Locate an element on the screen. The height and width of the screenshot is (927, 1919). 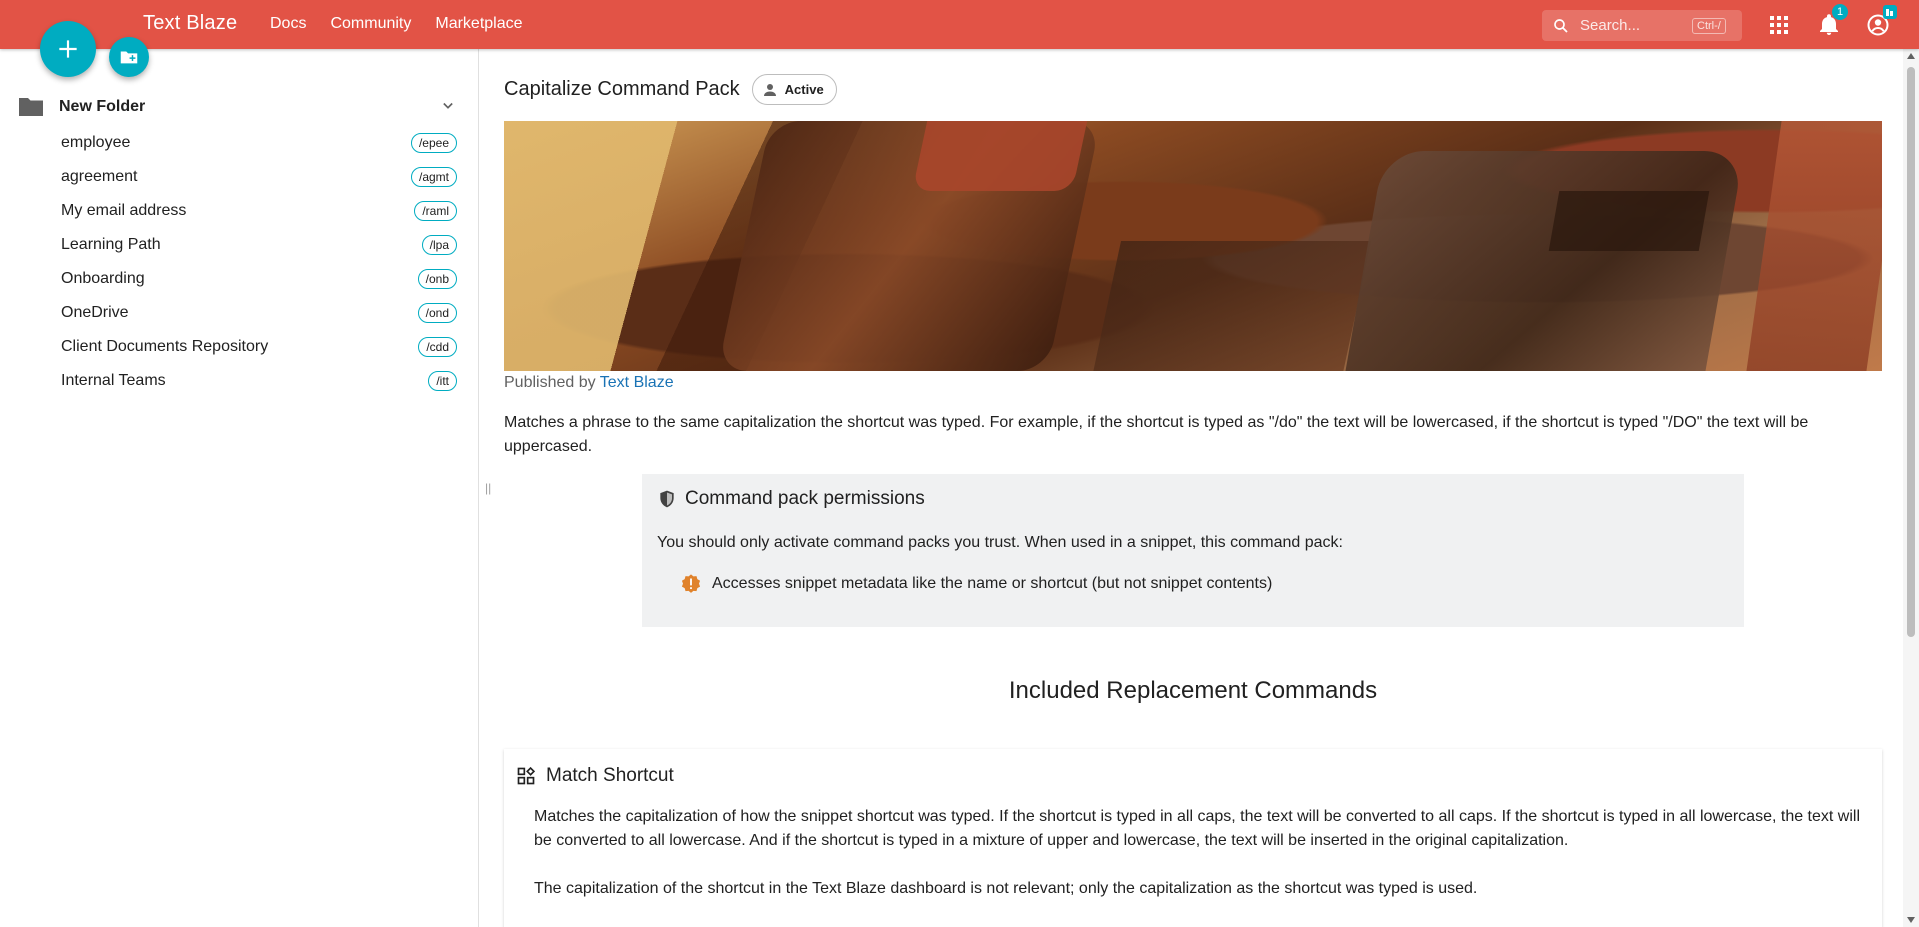
snippet-name: employee is located at coordinates (96, 142).